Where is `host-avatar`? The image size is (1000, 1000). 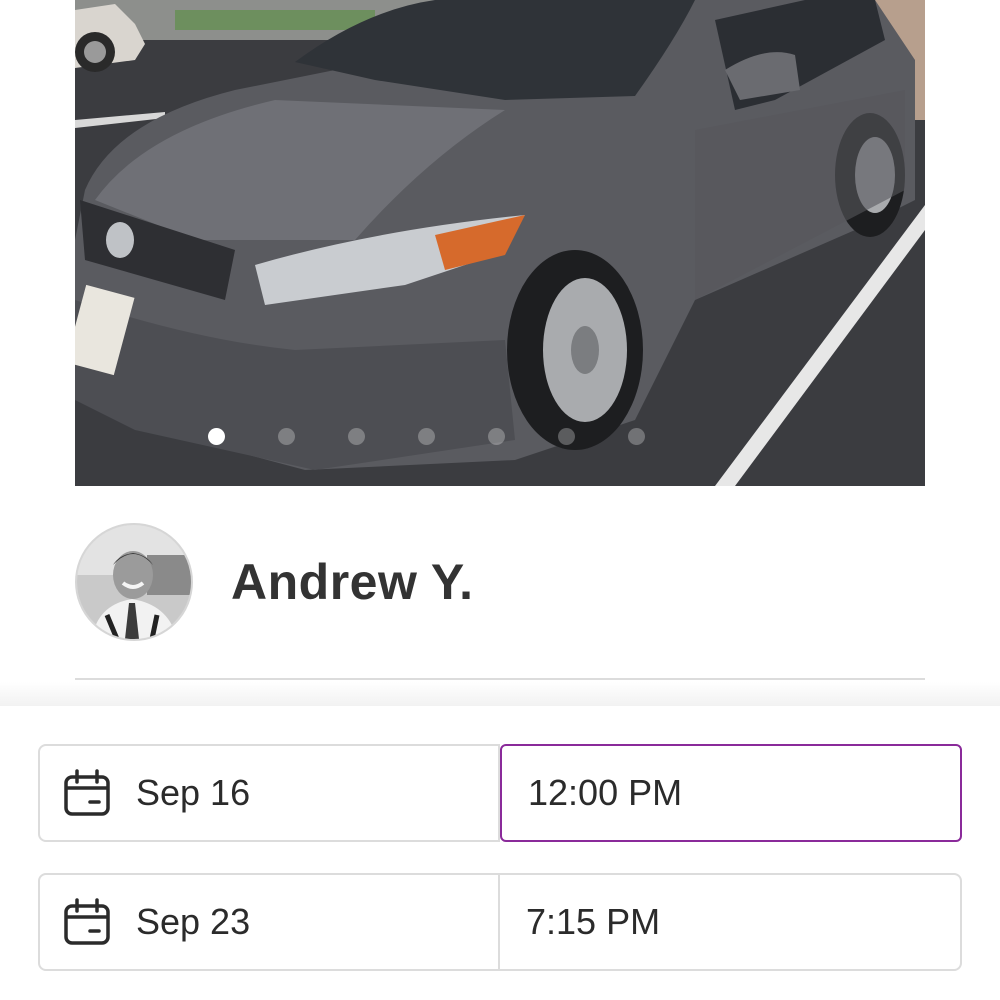
host-avatar is located at coordinates (134, 582).